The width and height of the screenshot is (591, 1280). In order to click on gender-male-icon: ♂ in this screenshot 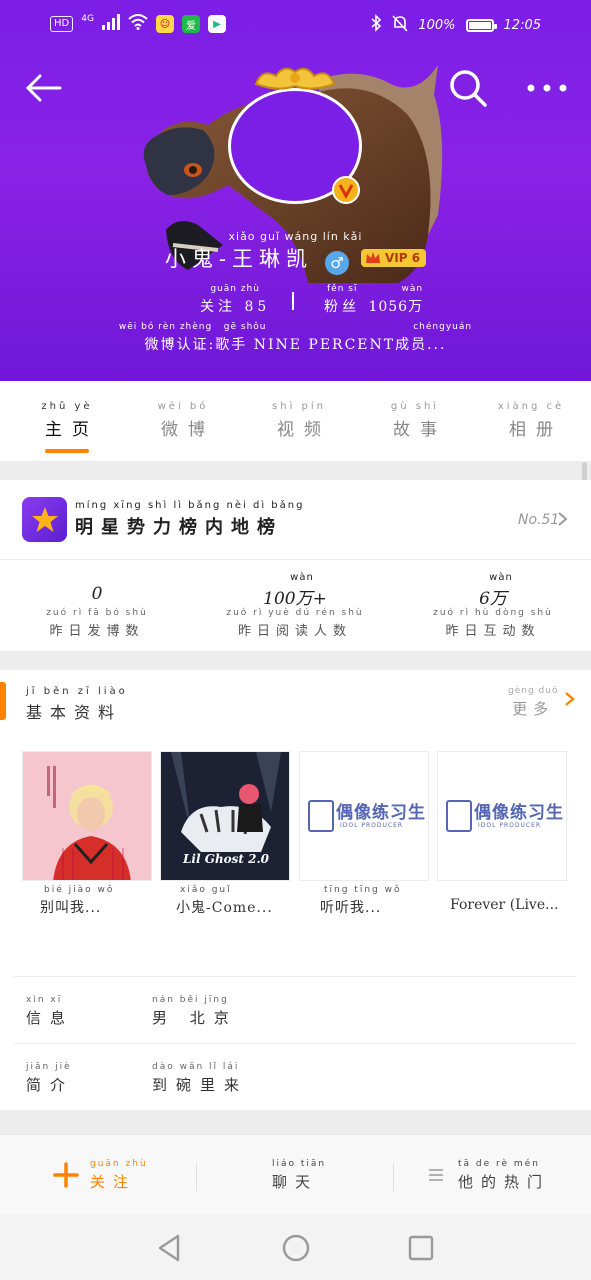, I will do `click(337, 263)`.